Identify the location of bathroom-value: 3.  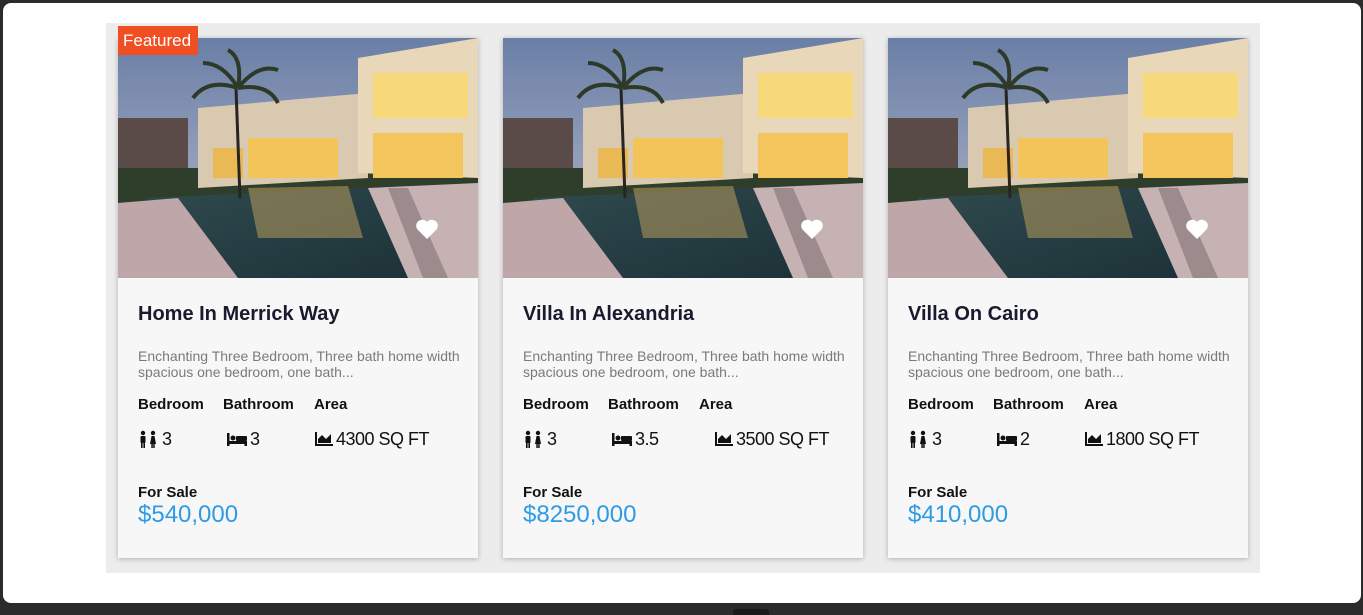
(255, 439).